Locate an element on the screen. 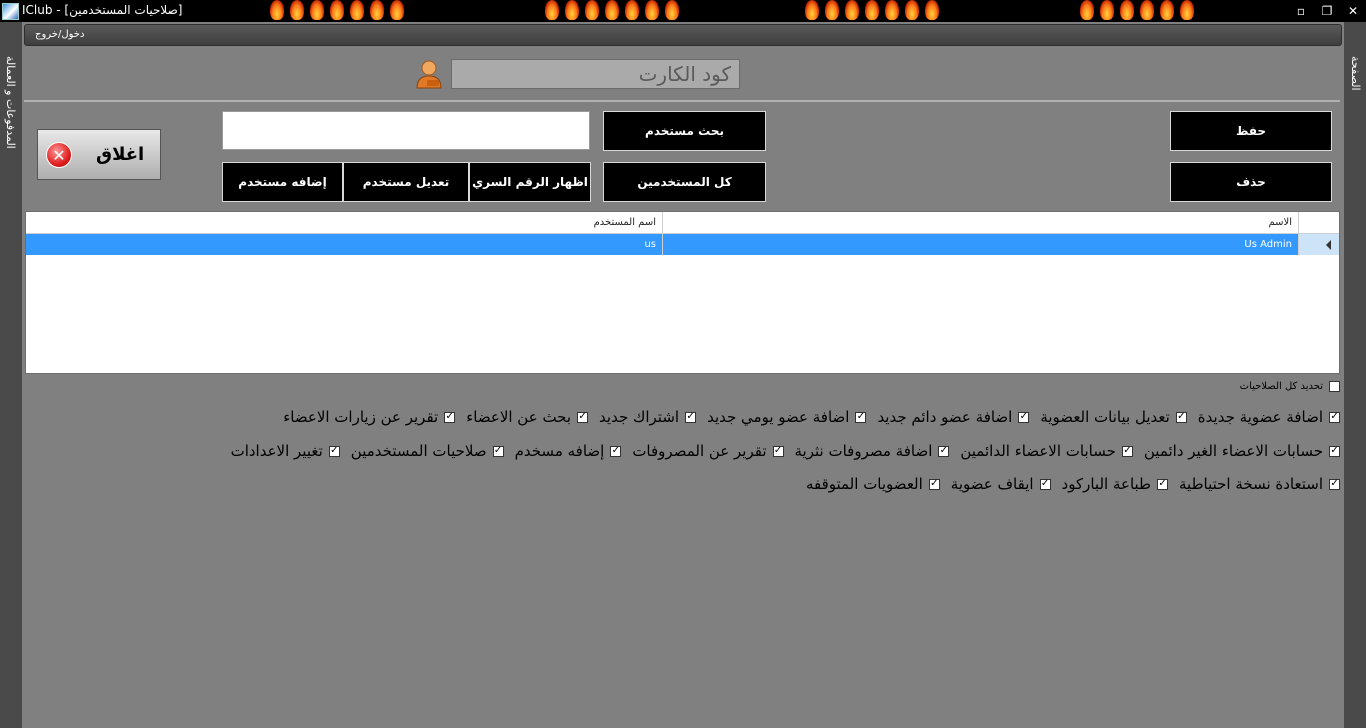 Image resolution: width=1366 pixels, height=728 pixels. row-pointer-icon is located at coordinates (1328, 245).